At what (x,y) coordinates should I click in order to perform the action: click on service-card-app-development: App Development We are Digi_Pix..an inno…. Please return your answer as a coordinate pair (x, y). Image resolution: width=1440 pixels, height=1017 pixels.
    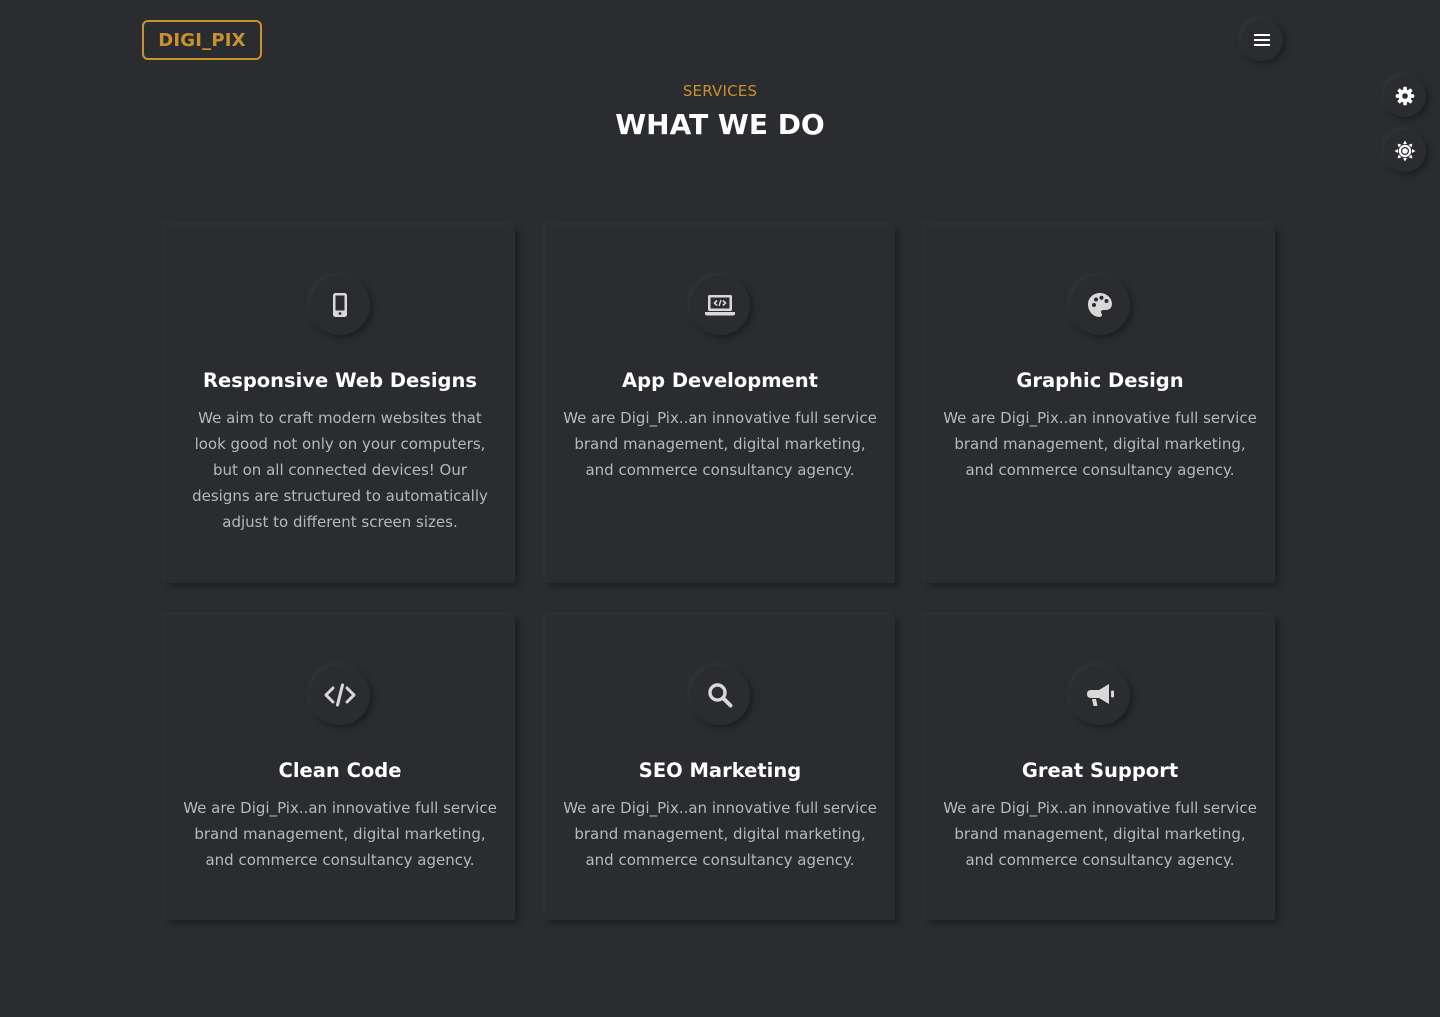
    Looking at the image, I should click on (720, 404).